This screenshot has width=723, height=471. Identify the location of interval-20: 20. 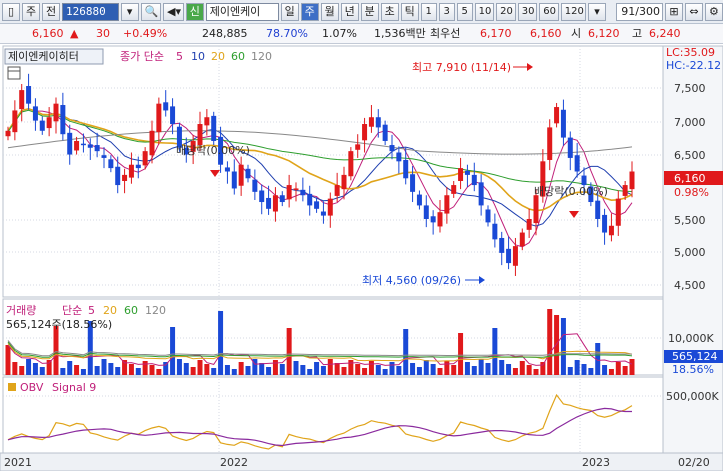
(506, 11).